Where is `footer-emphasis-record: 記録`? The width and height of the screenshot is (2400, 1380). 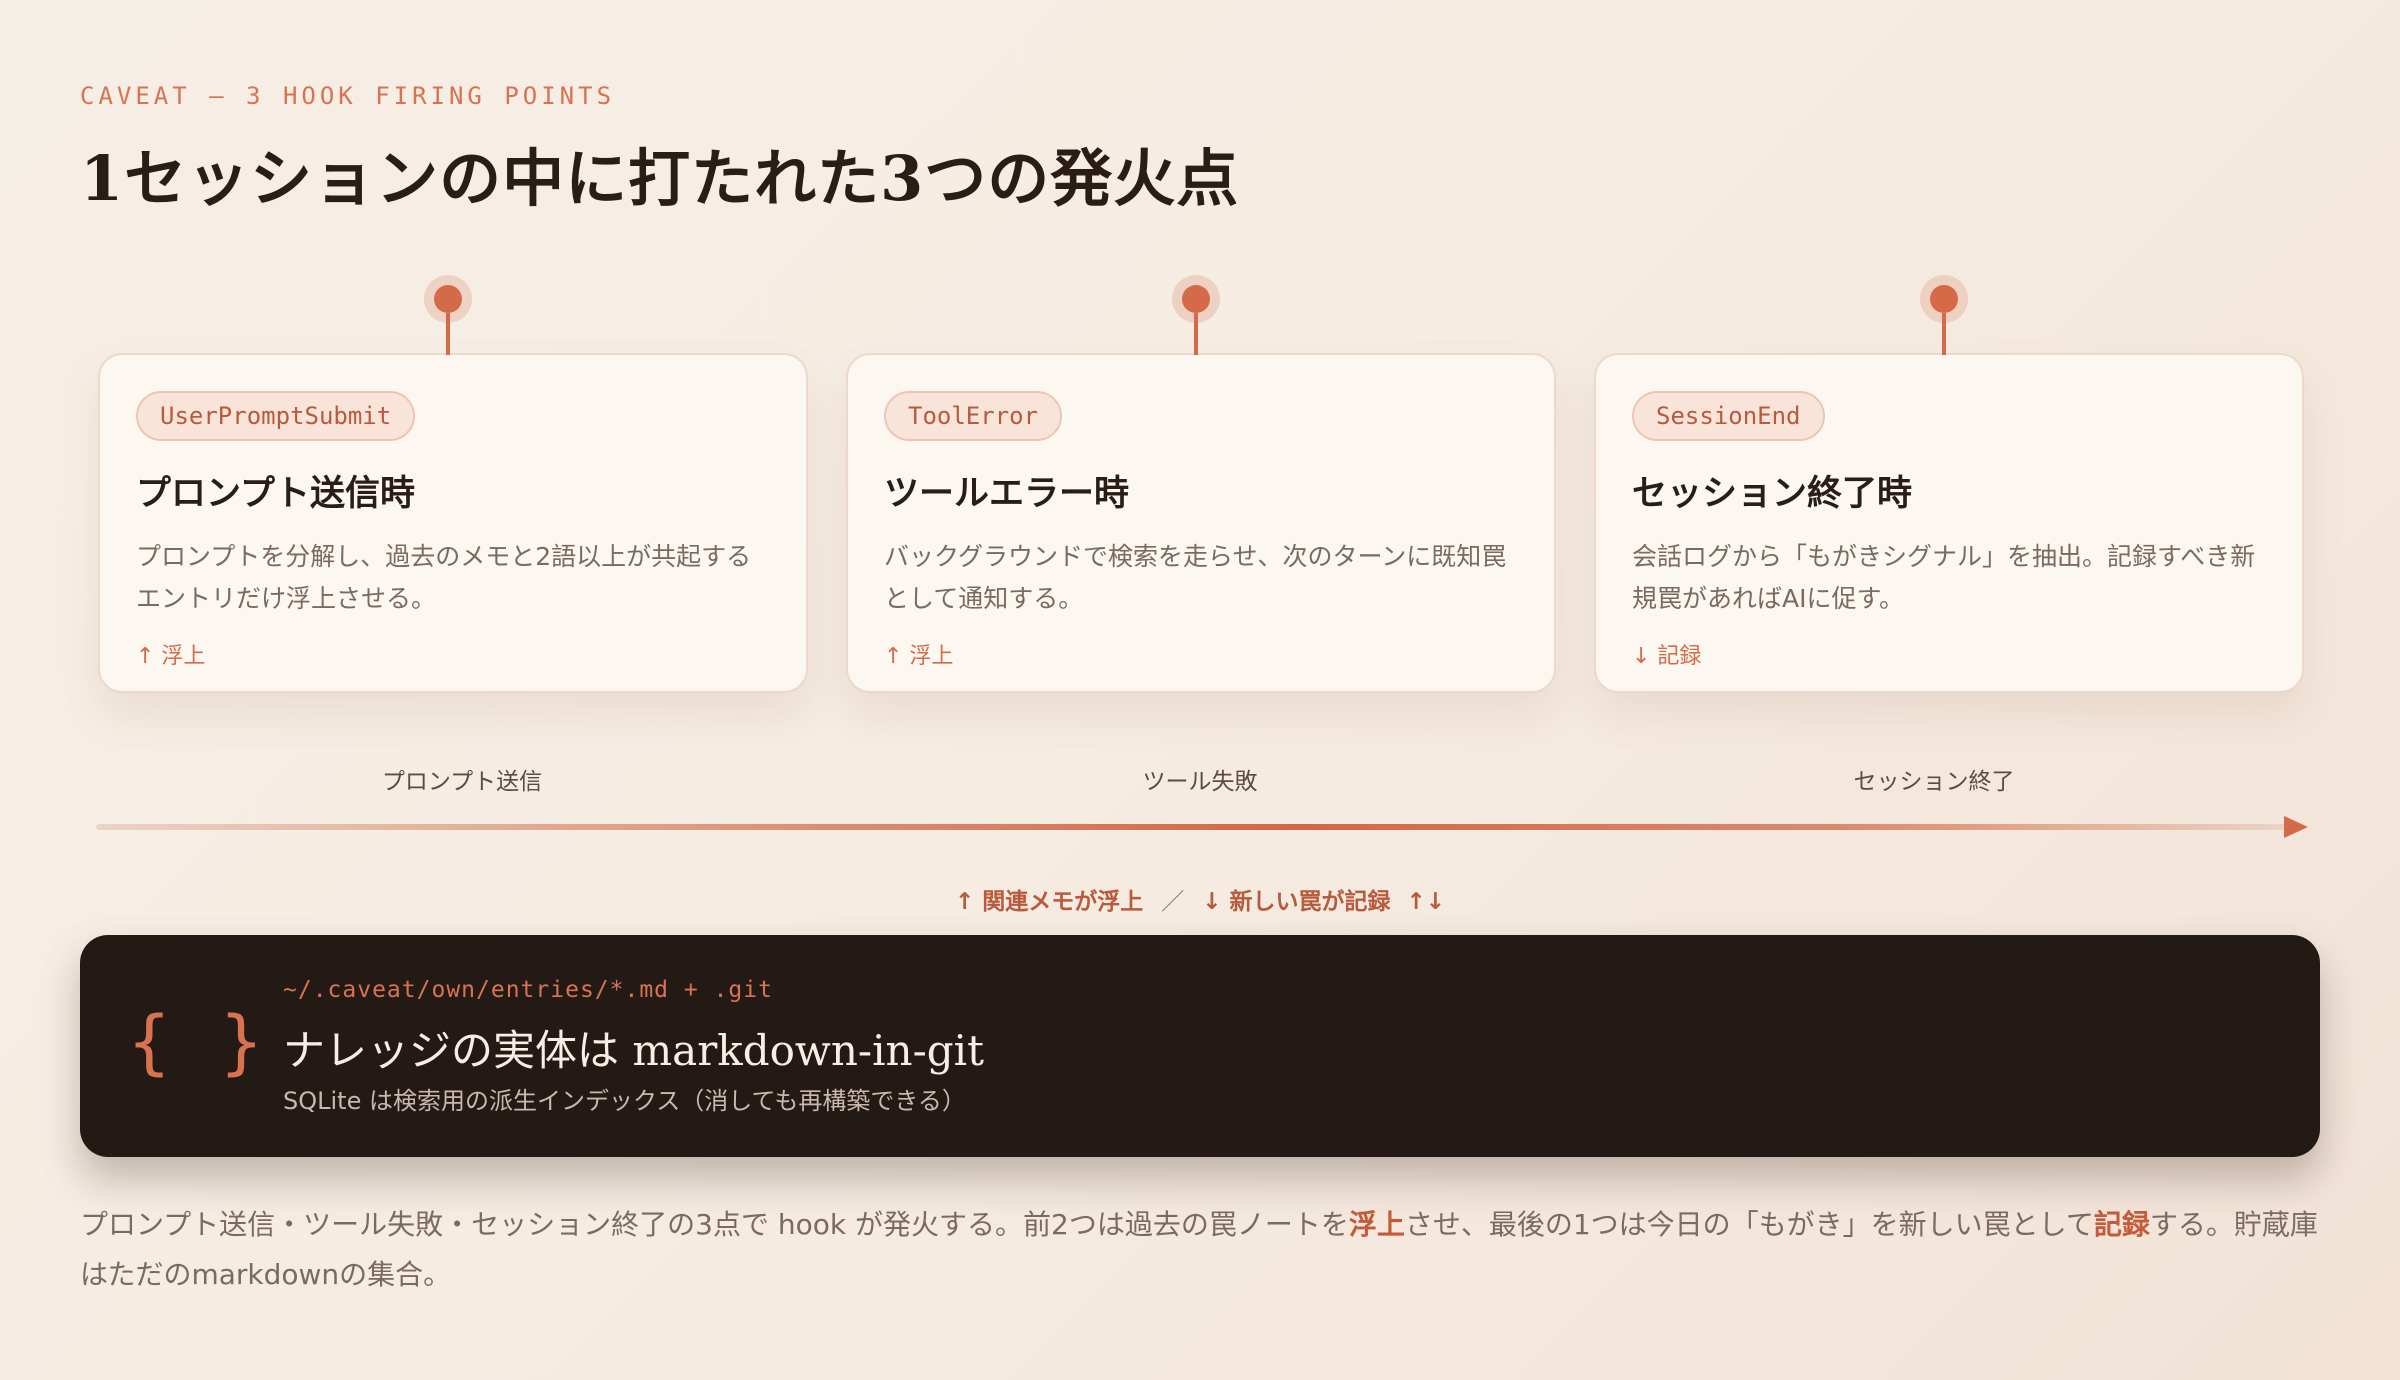
footer-emphasis-record: 記録 is located at coordinates (2121, 1224).